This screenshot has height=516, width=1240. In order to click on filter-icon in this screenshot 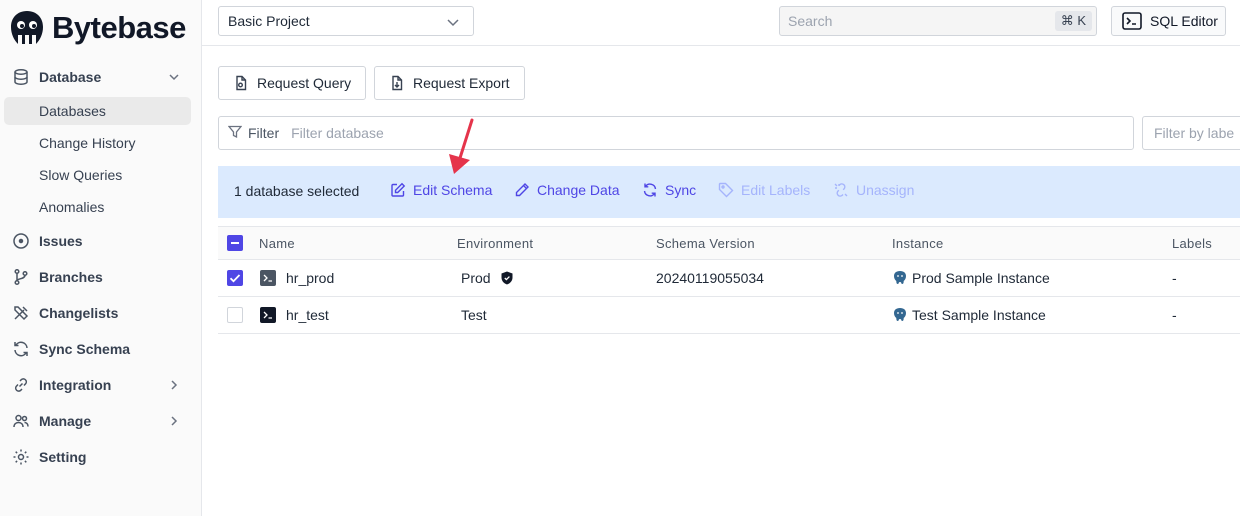, I will do `click(235, 133)`.